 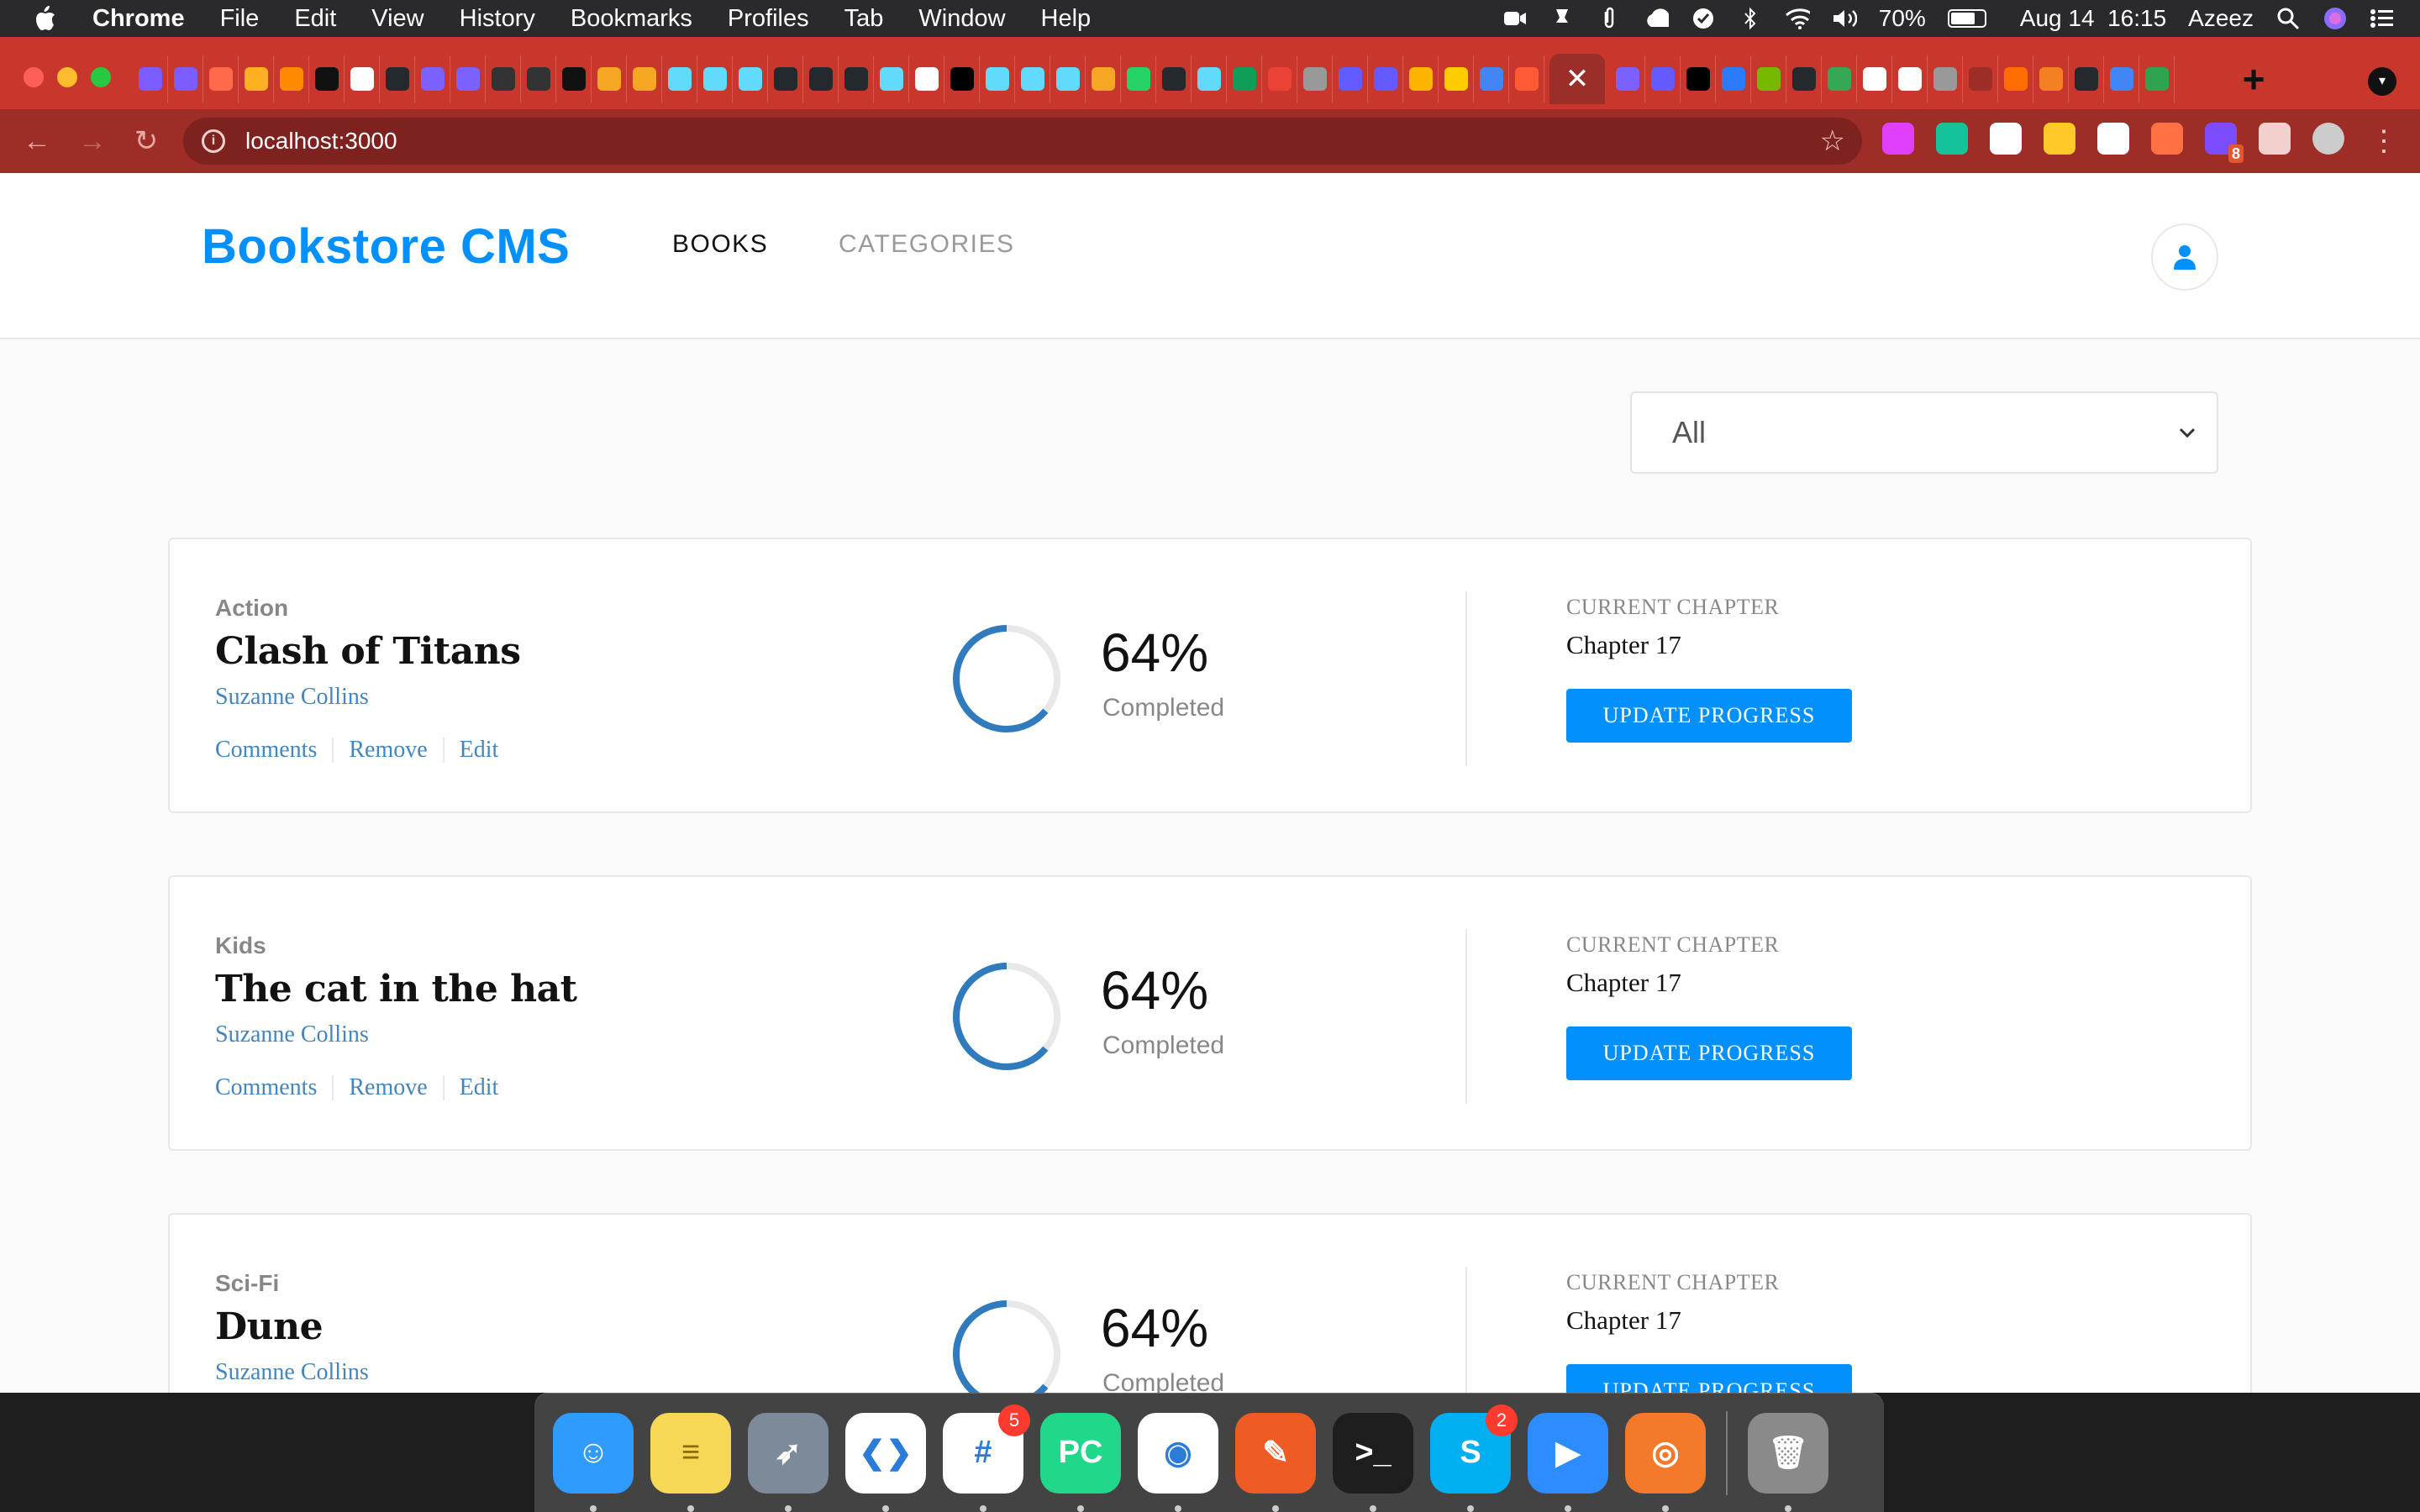 I want to click on battery-icon, so click(x=1967, y=18).